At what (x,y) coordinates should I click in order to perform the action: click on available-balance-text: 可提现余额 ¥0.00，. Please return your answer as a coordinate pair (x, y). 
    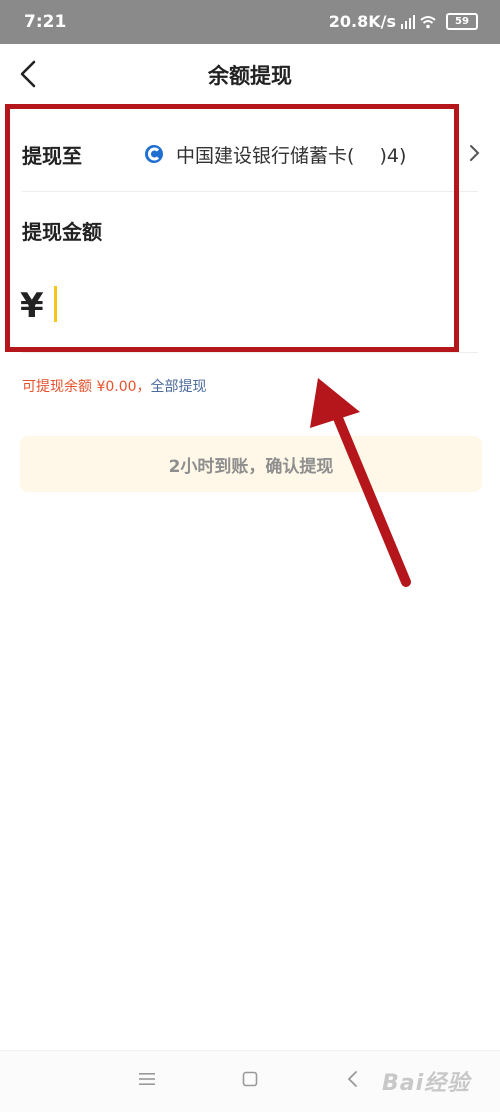
    Looking at the image, I should click on (86, 387).